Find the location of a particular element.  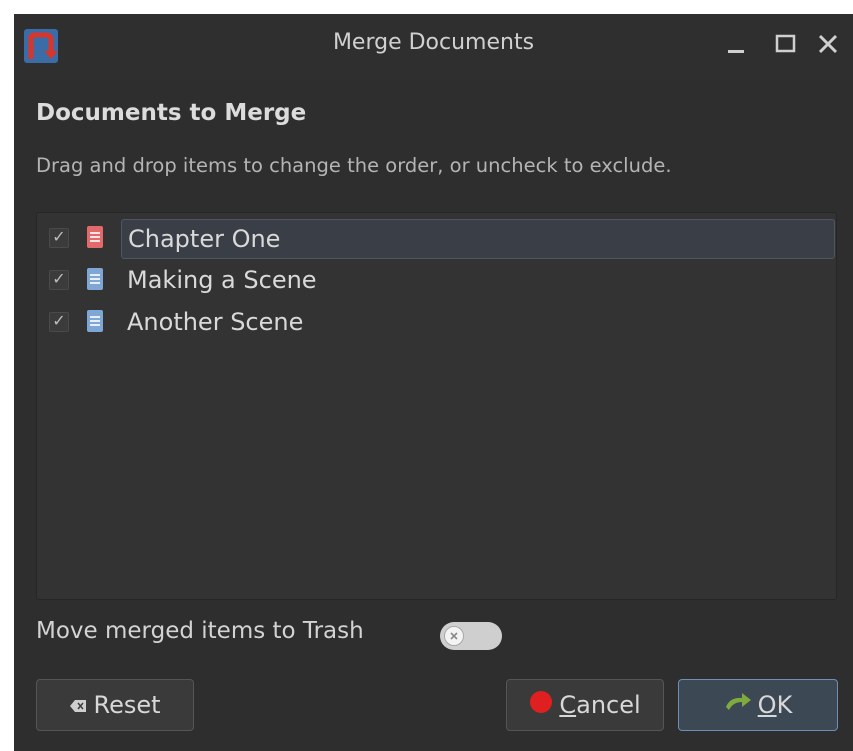

item-label: Another Scene is located at coordinates (215, 322).